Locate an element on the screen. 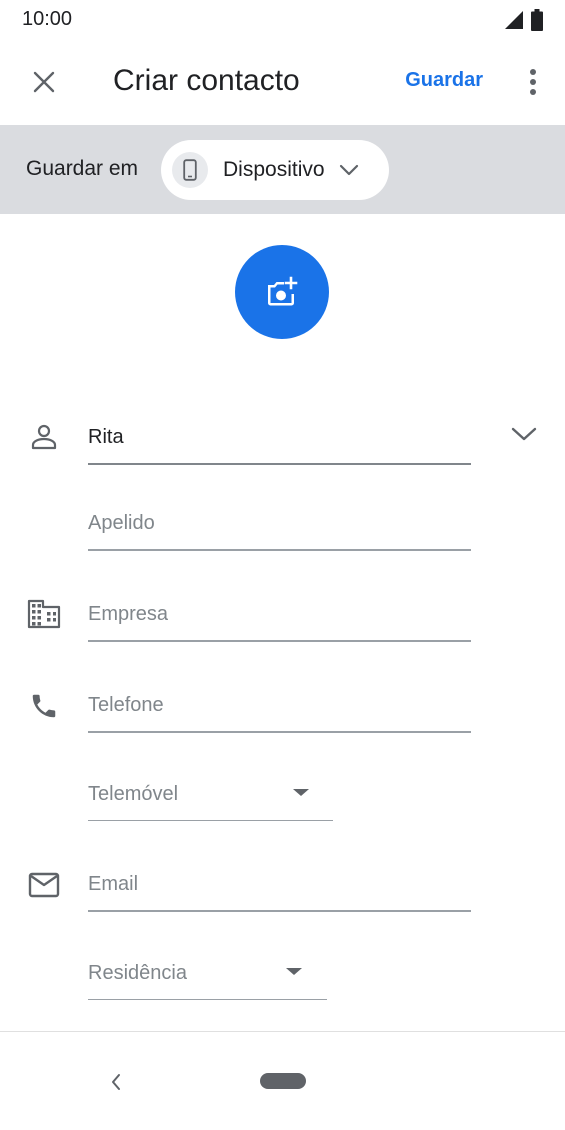 This screenshot has width=565, height=1130. phone-type-label: Telemóvel is located at coordinates (133, 794).